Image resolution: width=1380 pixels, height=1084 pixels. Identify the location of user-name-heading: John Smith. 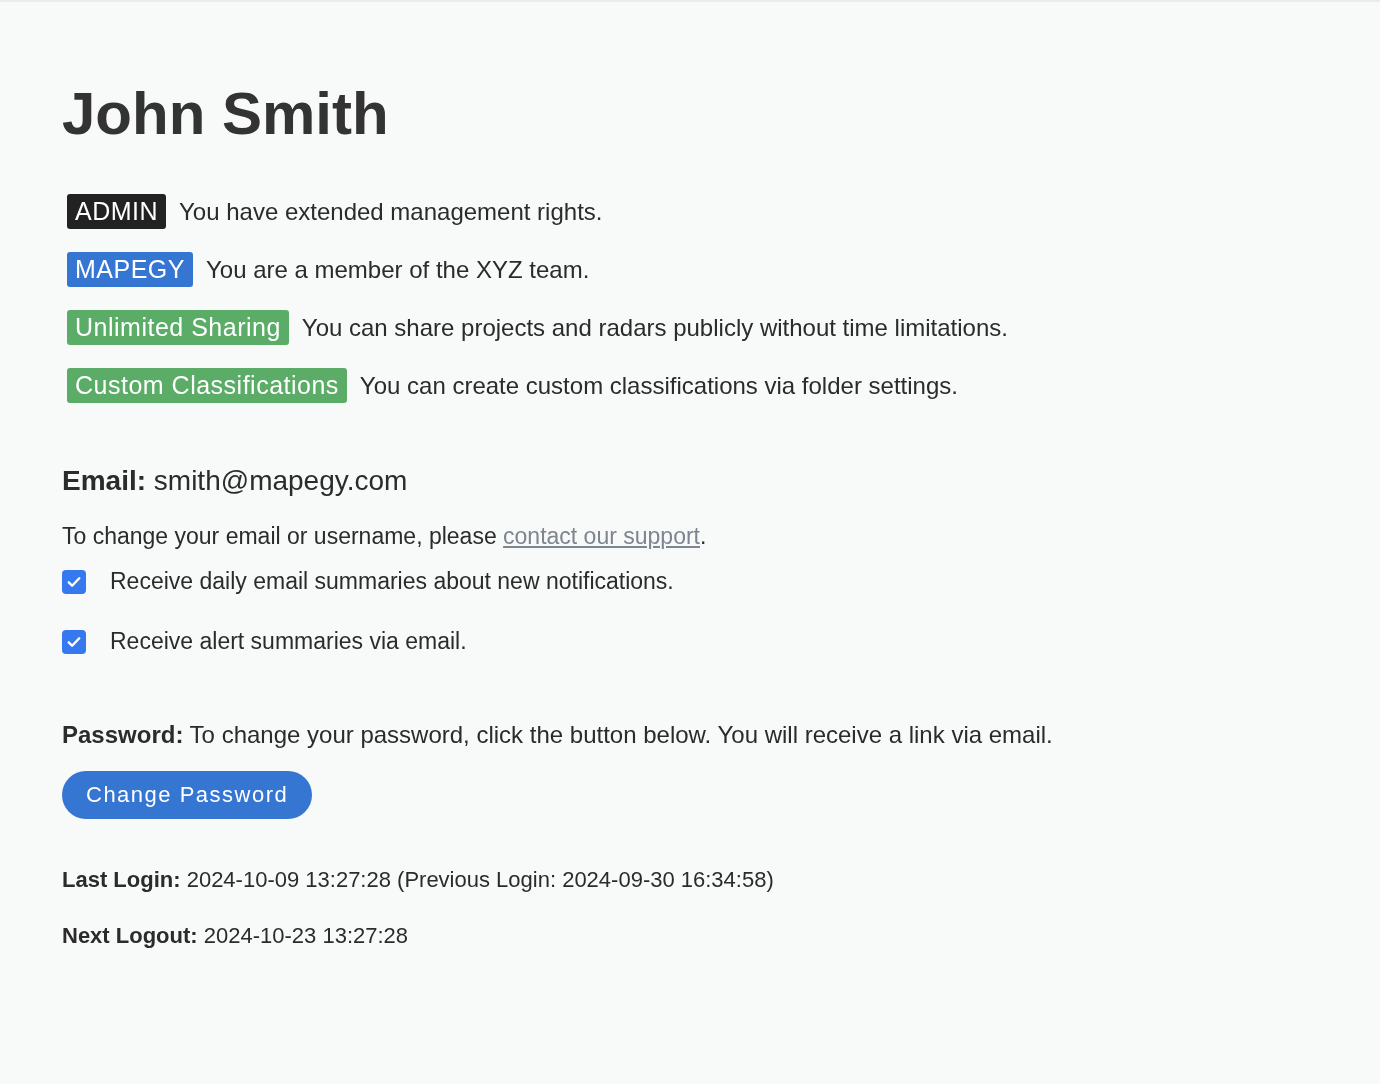
(226, 114).